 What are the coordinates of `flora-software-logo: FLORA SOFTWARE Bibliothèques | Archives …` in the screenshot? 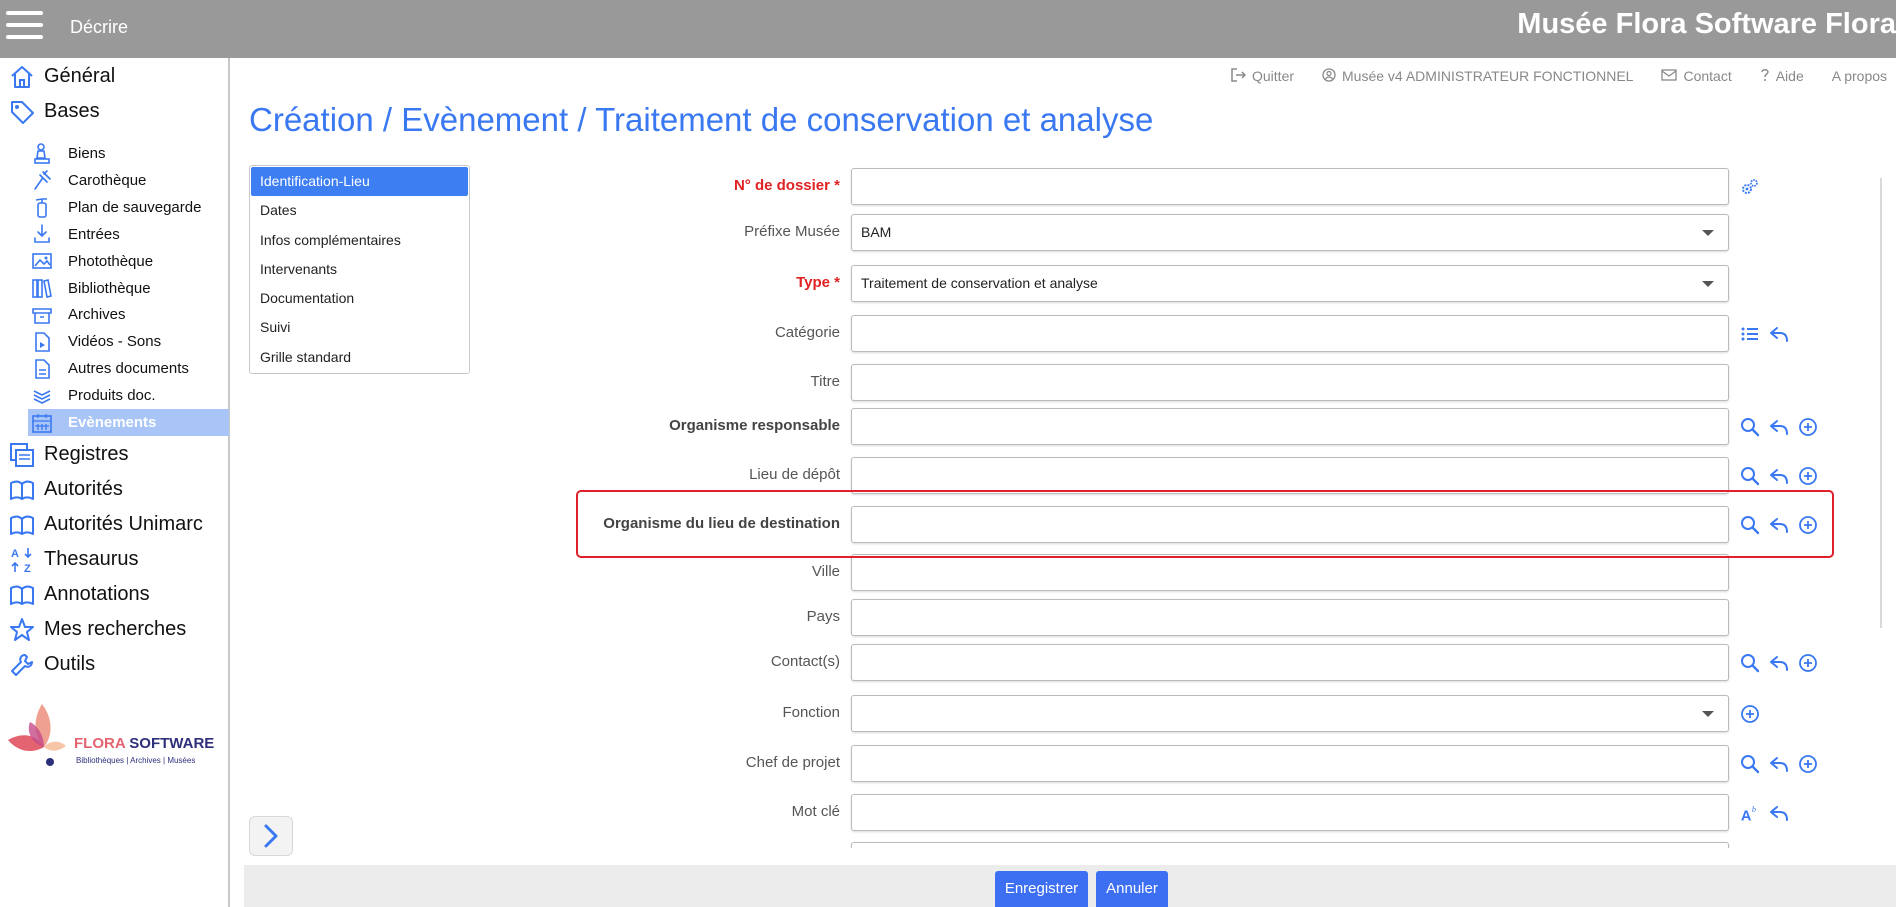 It's located at (114, 737).